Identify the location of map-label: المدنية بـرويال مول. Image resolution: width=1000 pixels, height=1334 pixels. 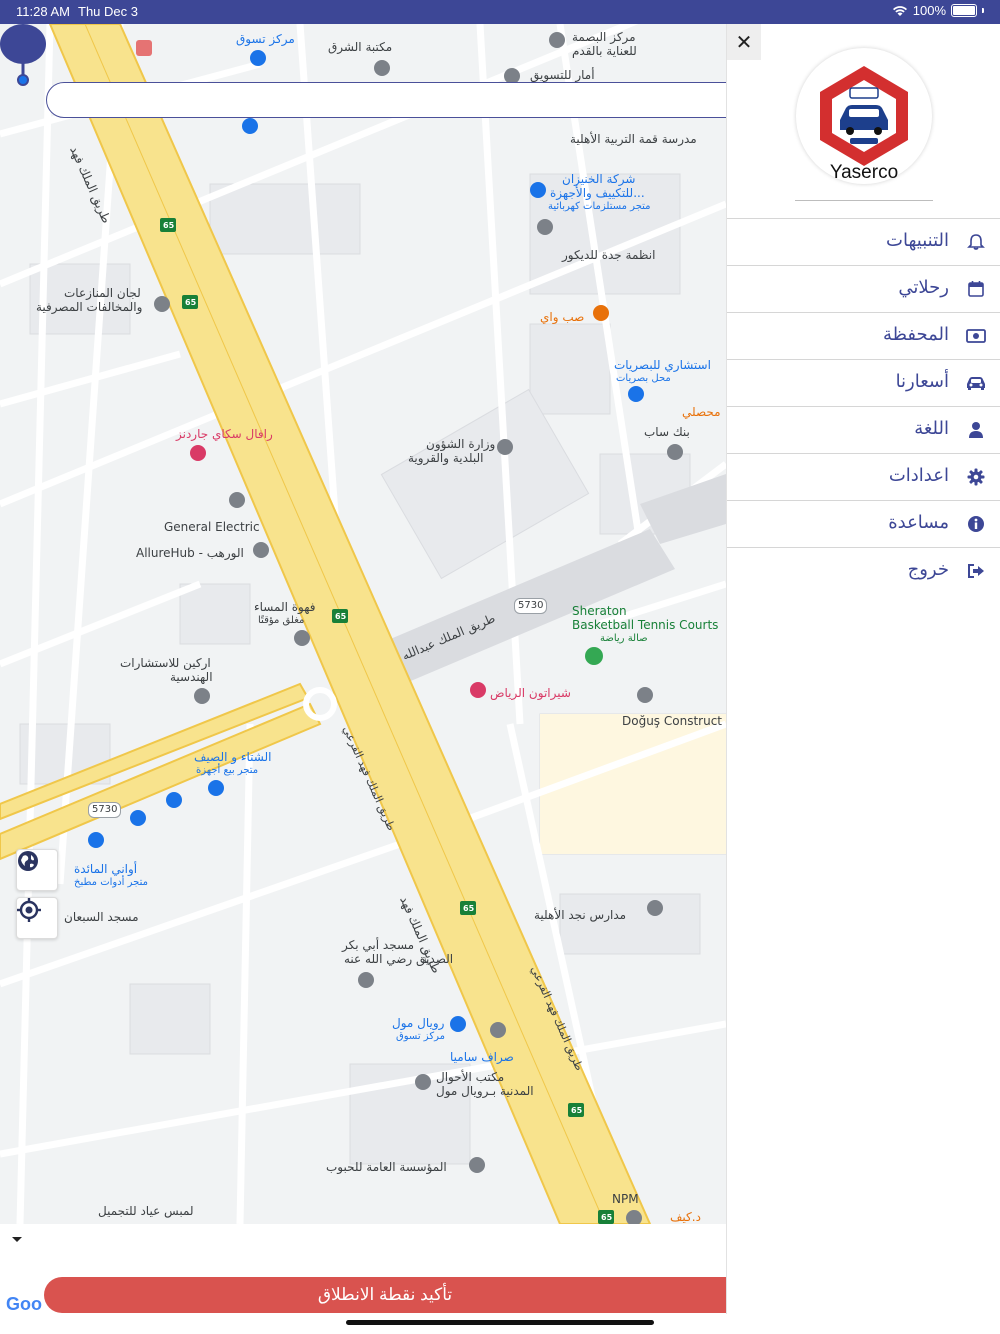
(485, 1091).